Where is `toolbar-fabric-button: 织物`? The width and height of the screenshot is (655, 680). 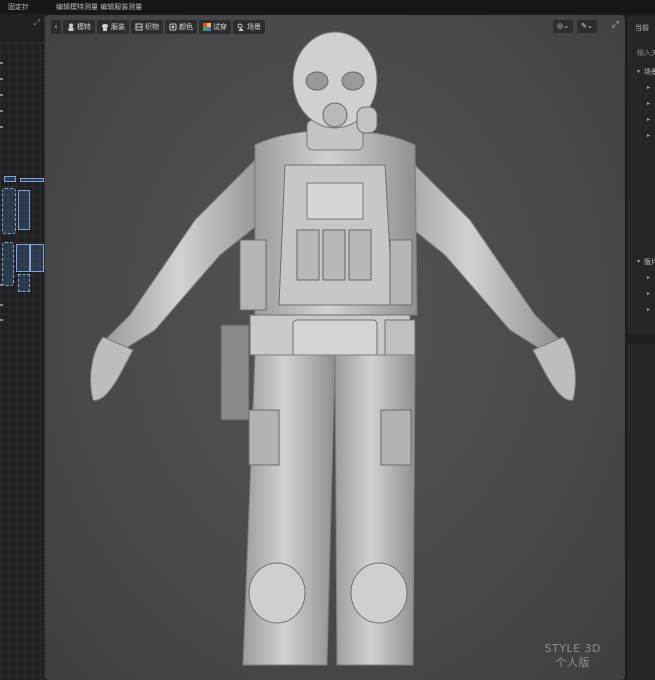
toolbar-fabric-button: 织物 is located at coordinates (147, 27).